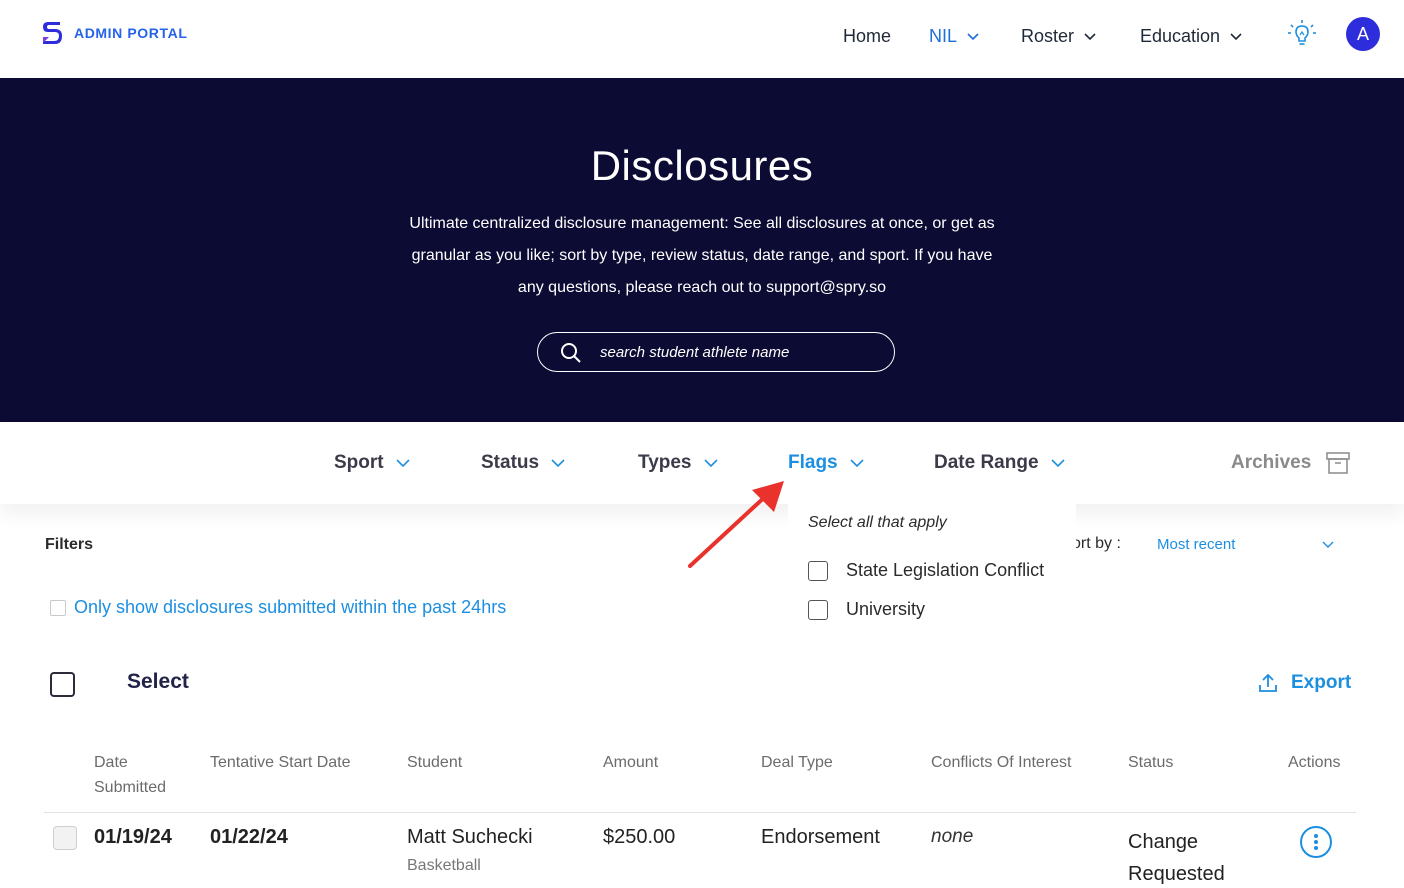 This screenshot has width=1404, height=888. What do you see at coordinates (818, 570) in the screenshot?
I see `flag-checkbox-state-legislation-conflict` at bounding box center [818, 570].